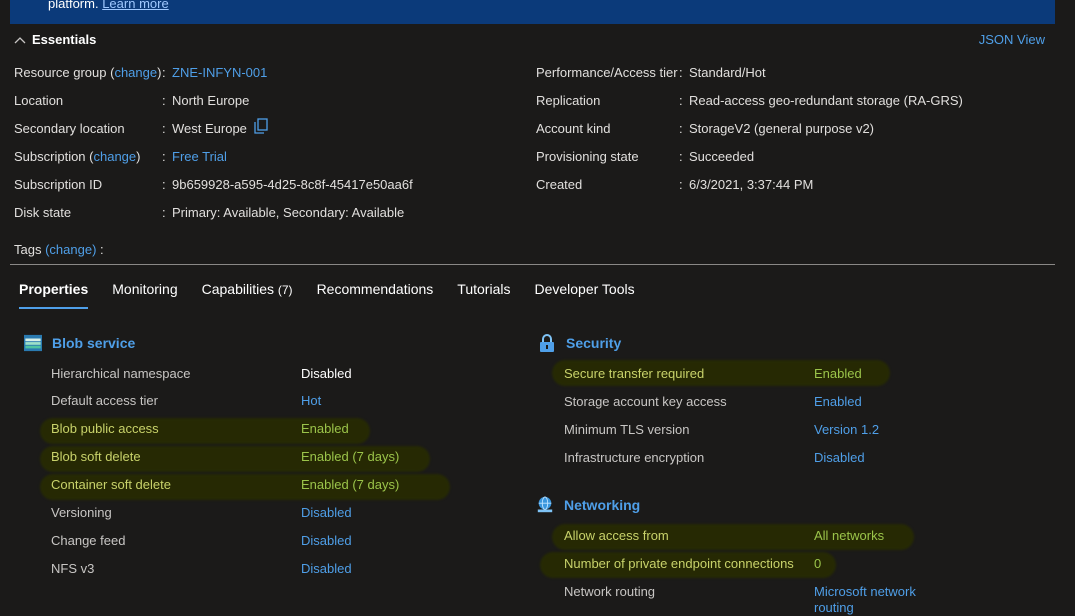 The width and height of the screenshot is (1075, 616). Describe the element at coordinates (375, 292) in the screenshot. I see `tab-recommendations: Recommendations` at that location.